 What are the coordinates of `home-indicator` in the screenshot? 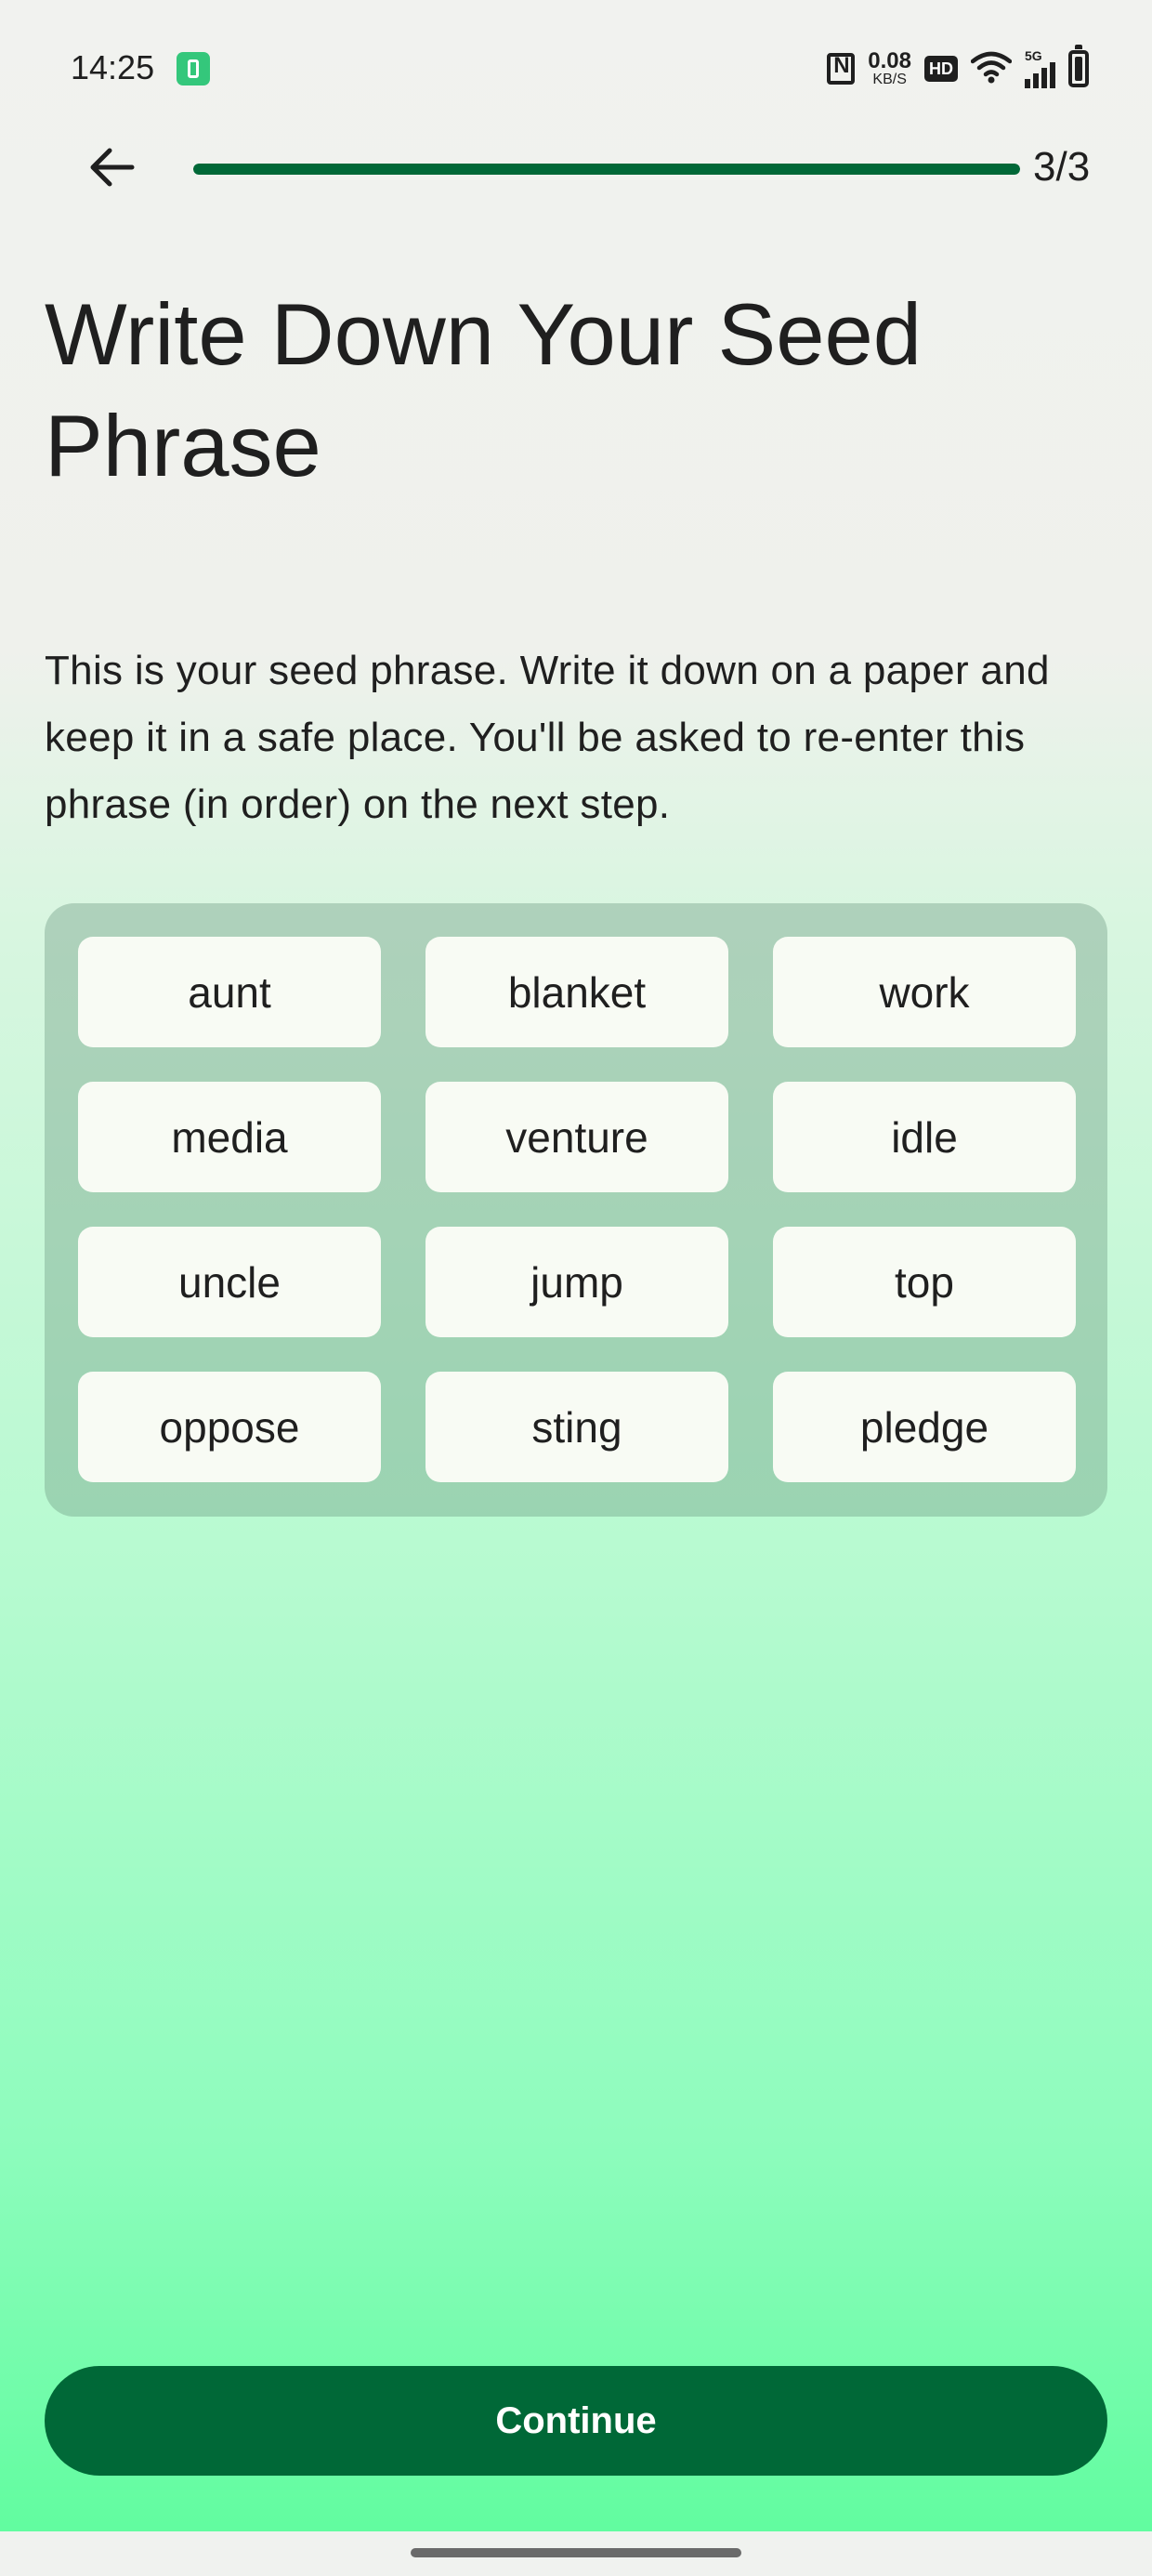 It's located at (576, 2552).